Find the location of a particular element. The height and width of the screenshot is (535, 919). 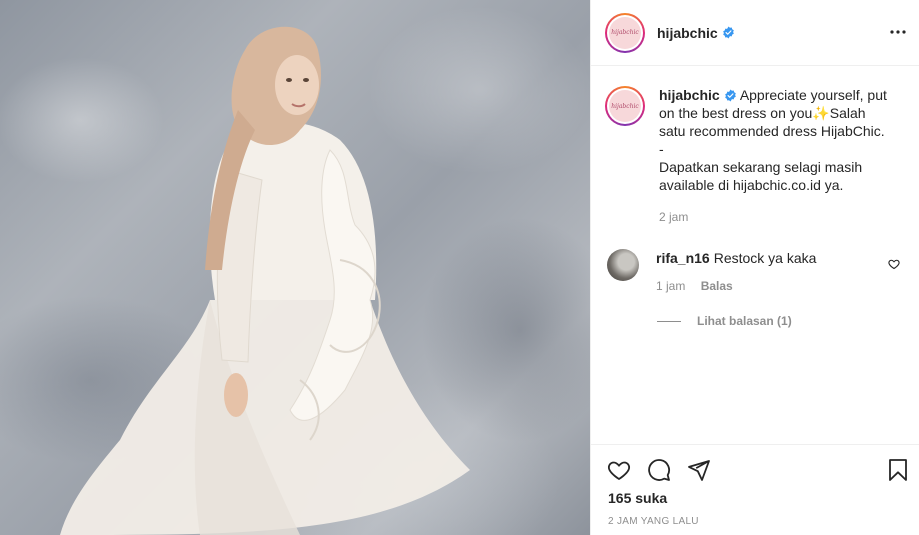

caption-line: - is located at coordinates (661, 149).